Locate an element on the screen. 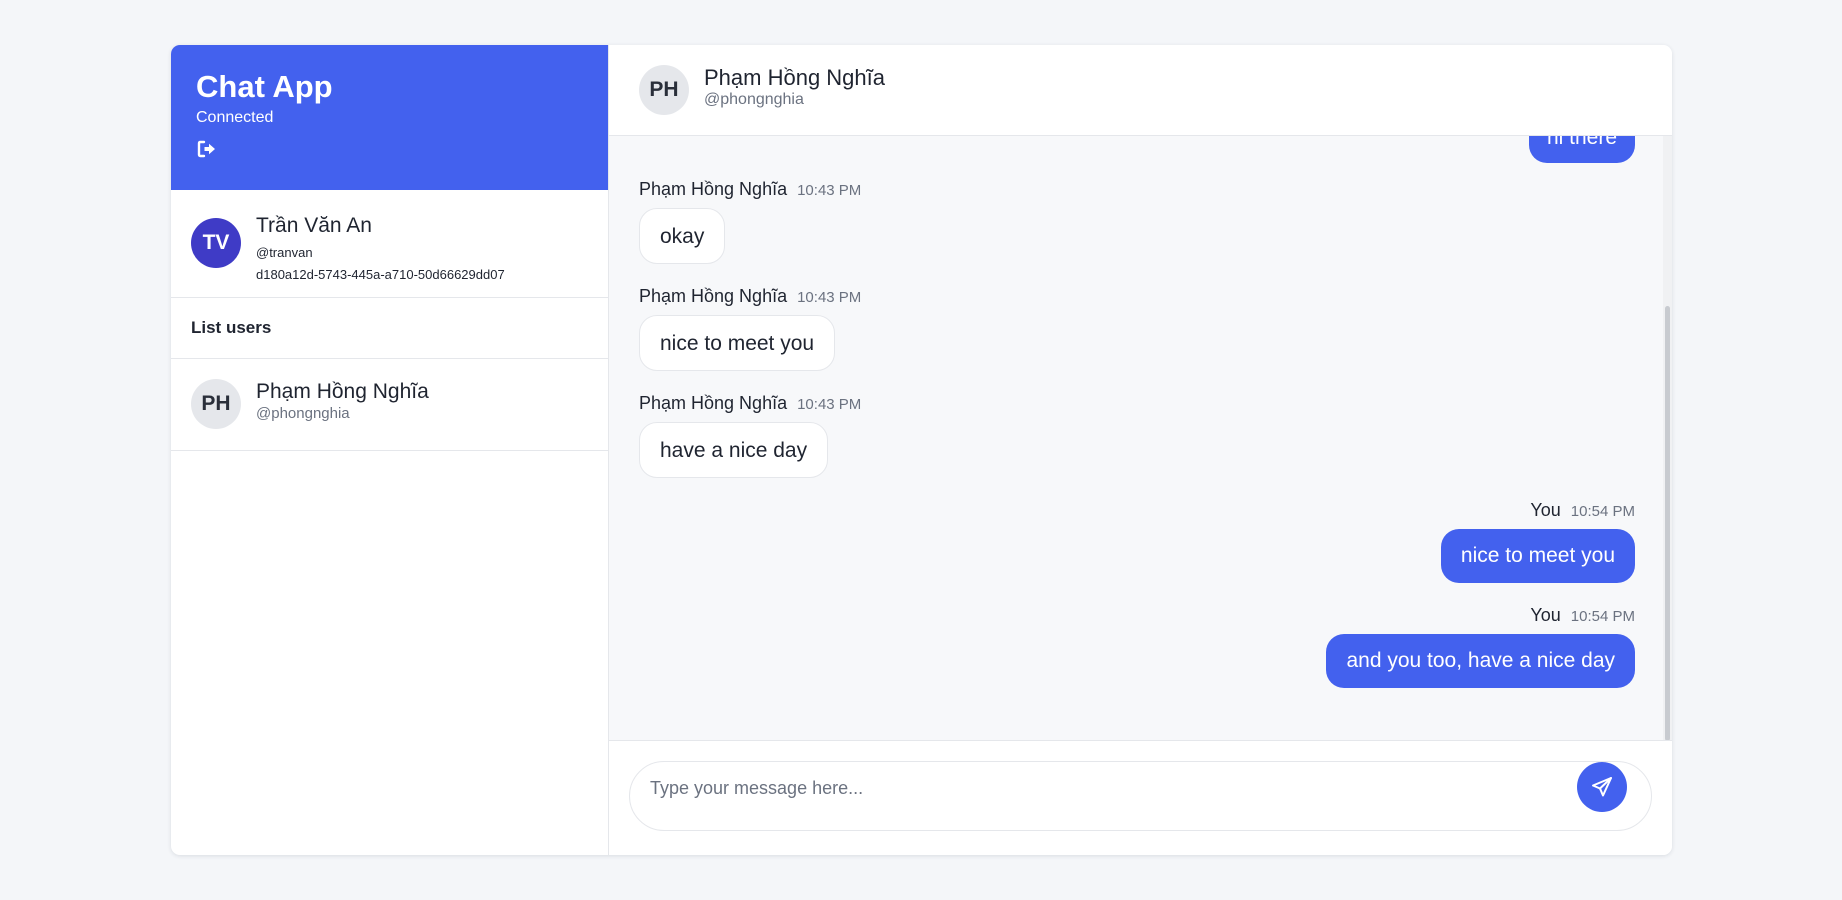  connection-status: Connected is located at coordinates (235, 117).